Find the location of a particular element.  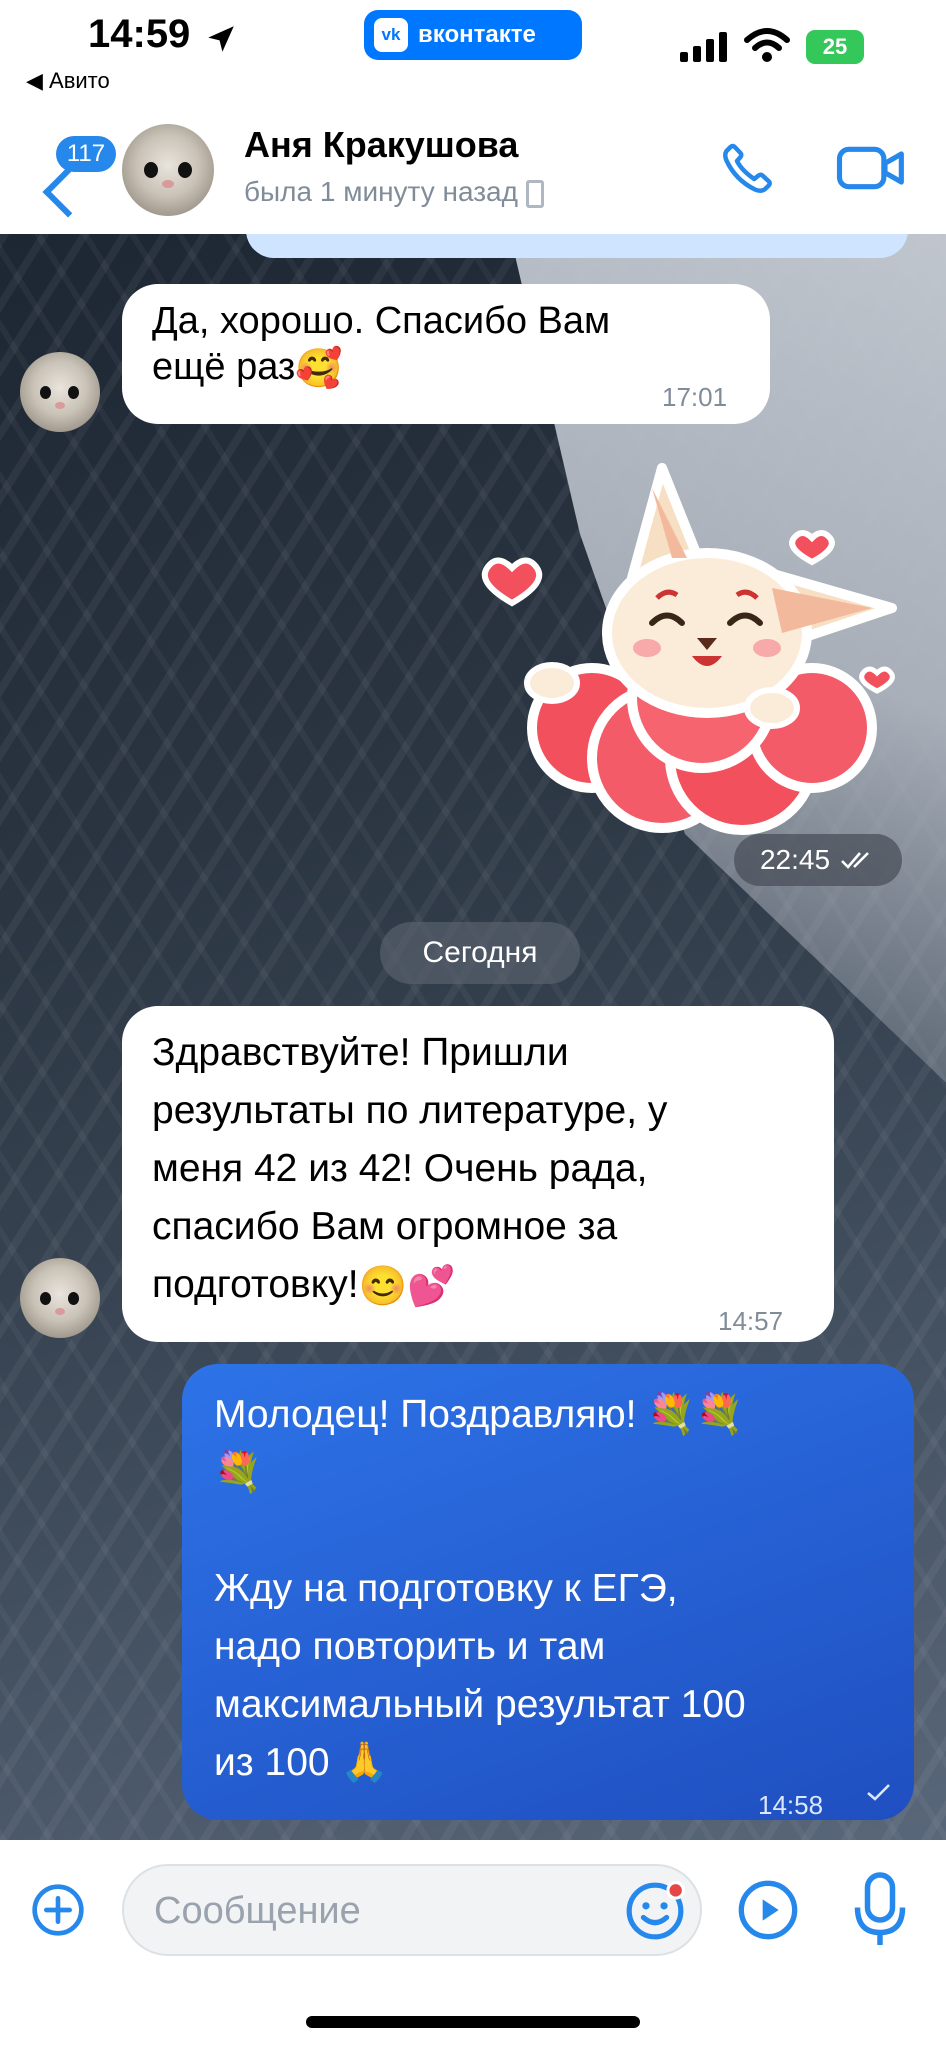

message-time: 14:58 is located at coordinates (791, 1805).